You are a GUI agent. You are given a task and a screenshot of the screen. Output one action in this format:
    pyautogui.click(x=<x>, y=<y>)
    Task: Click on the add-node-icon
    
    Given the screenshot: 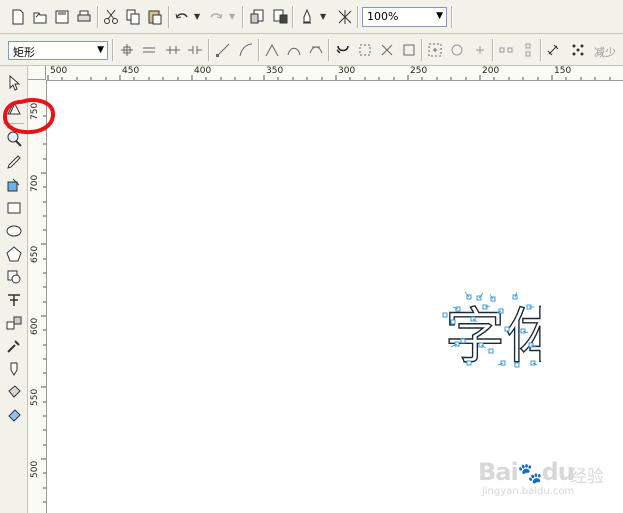 What is the action you would take?
    pyautogui.click(x=127, y=50)
    